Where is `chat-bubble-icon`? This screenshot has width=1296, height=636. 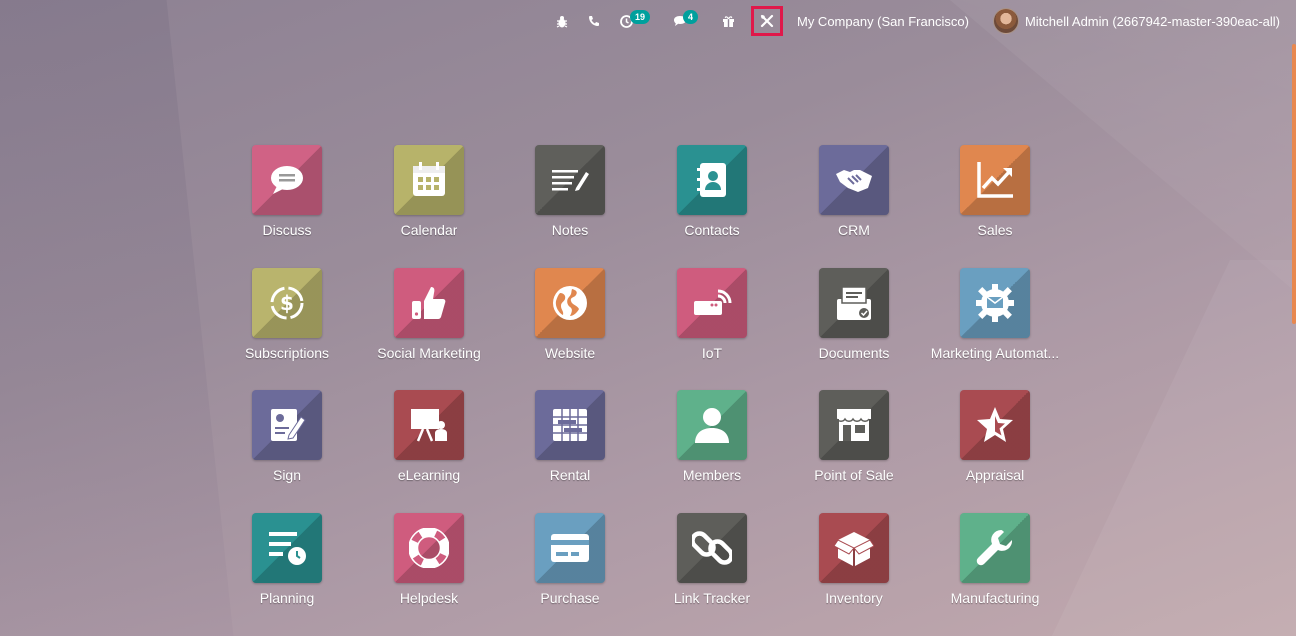
chat-bubble-icon is located at coordinates (287, 180).